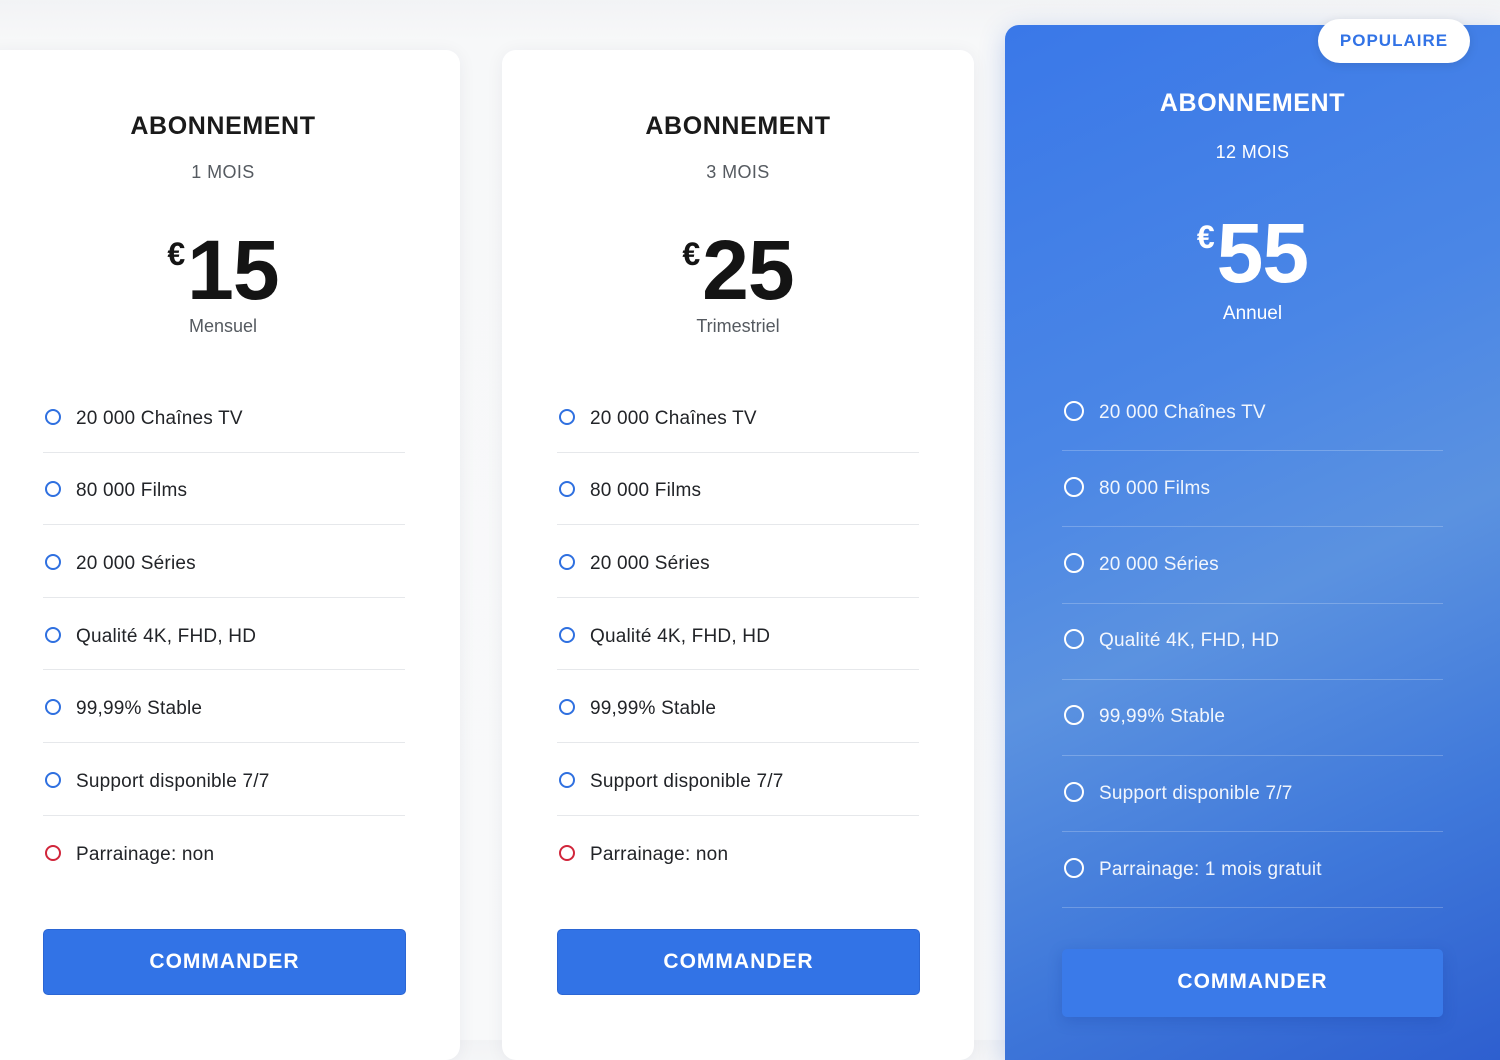 This screenshot has height=1060, width=1500. Describe the element at coordinates (1394, 41) in the screenshot. I see `popular-badge: POPULAIRE` at that location.